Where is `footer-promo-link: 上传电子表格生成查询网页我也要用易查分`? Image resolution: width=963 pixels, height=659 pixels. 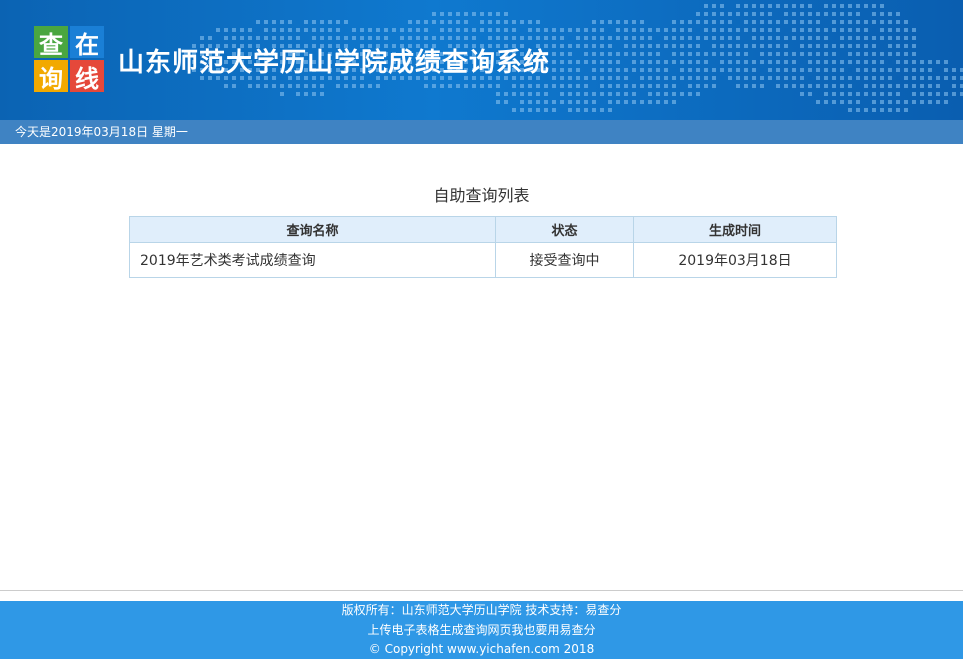 footer-promo-link: 上传电子表格生成查询网页我也要用易查分 is located at coordinates (481, 631).